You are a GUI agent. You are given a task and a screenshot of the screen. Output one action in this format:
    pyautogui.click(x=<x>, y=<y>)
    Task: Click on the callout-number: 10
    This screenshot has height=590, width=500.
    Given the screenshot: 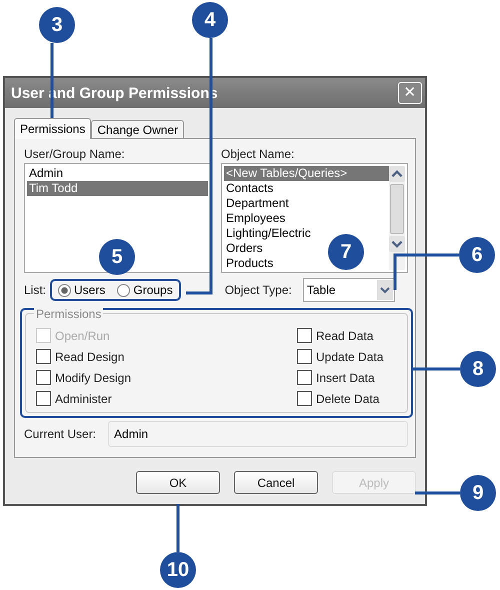 What is the action you would take?
    pyautogui.click(x=178, y=570)
    